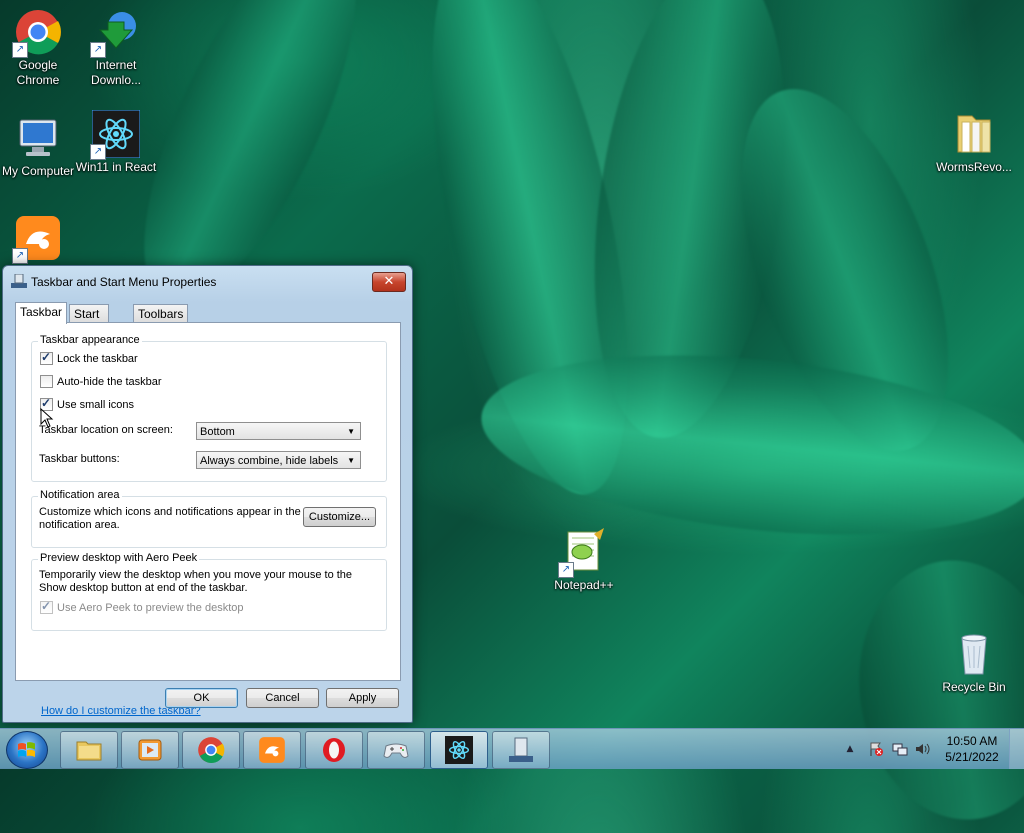  I want to click on taskbar-game, so click(396, 750).